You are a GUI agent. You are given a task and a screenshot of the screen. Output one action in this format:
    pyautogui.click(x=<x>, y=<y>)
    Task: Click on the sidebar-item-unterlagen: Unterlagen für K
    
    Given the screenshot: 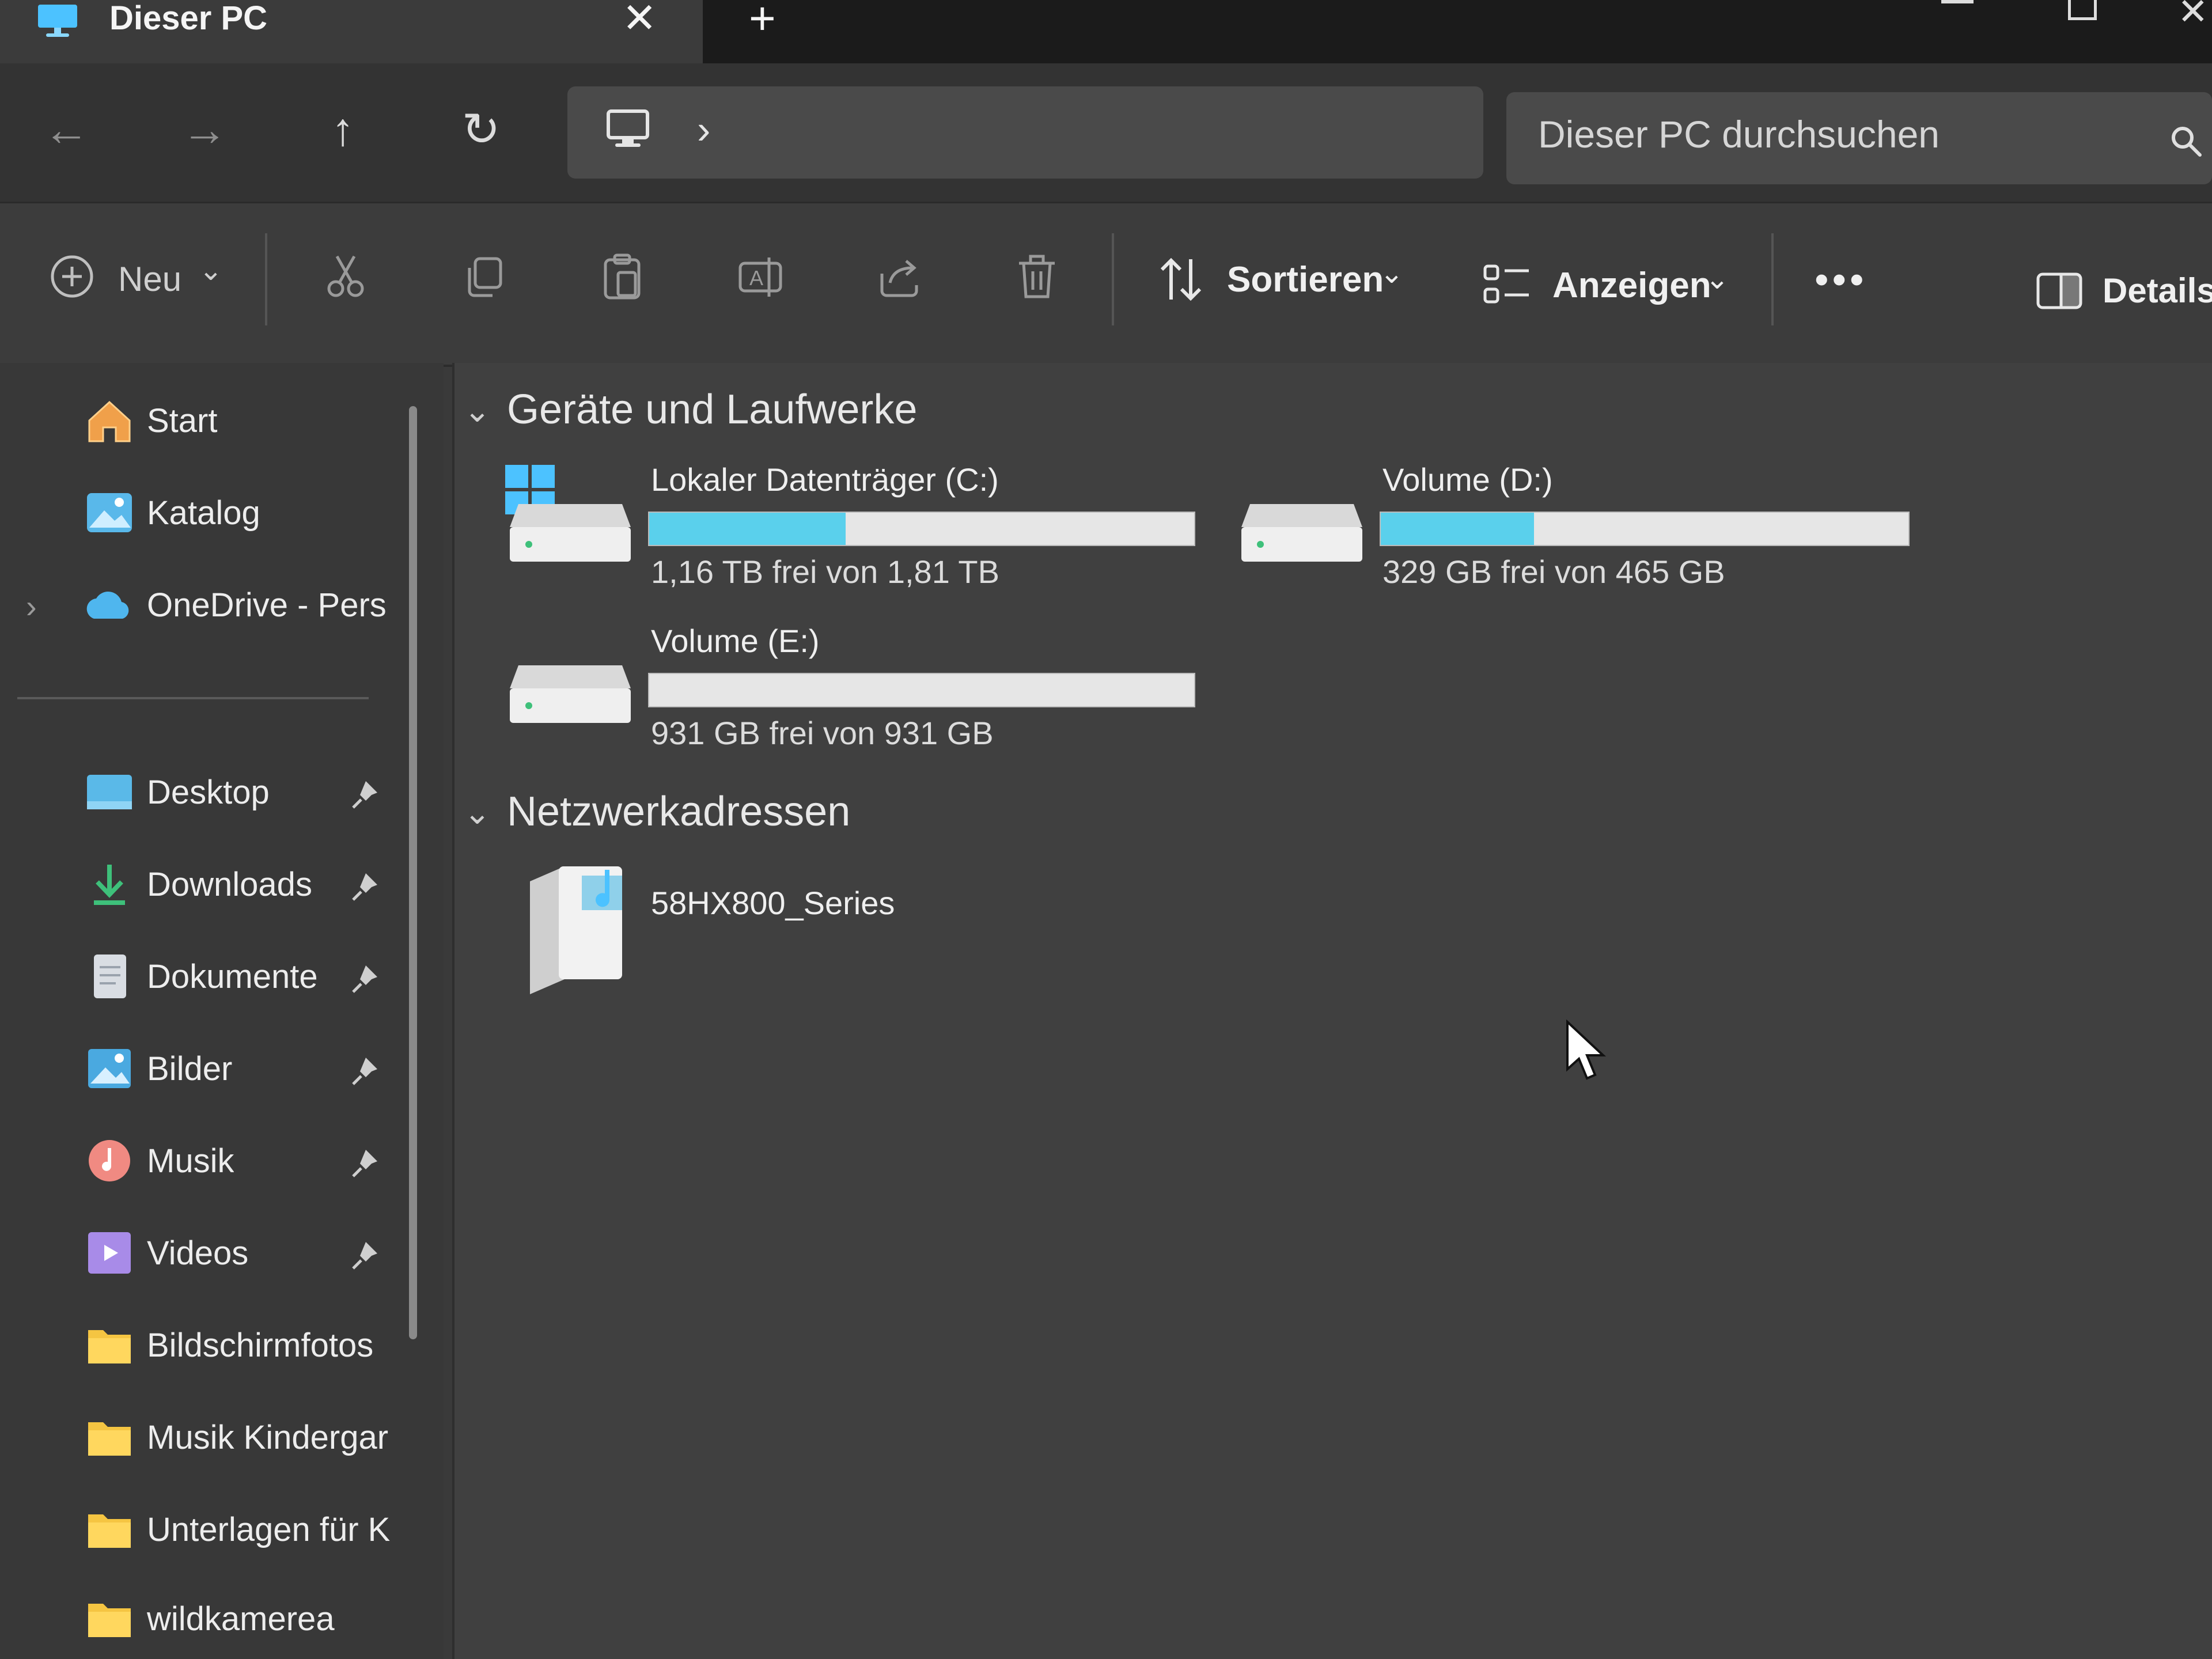 What is the action you would take?
    pyautogui.click(x=201, y=1529)
    